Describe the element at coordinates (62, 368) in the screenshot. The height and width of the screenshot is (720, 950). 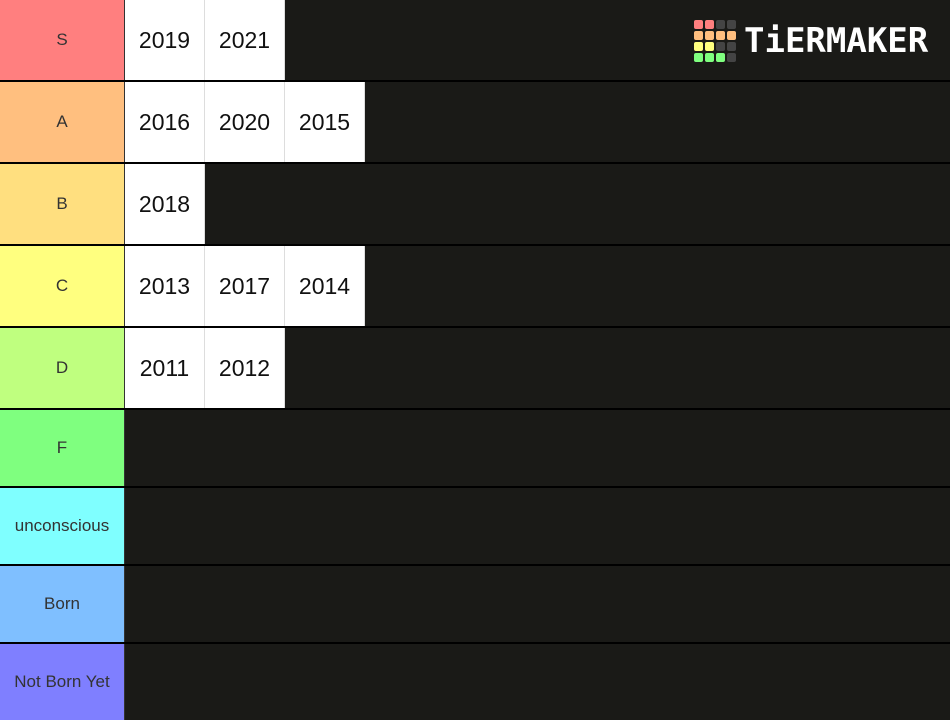
I see `tier-label: D` at that location.